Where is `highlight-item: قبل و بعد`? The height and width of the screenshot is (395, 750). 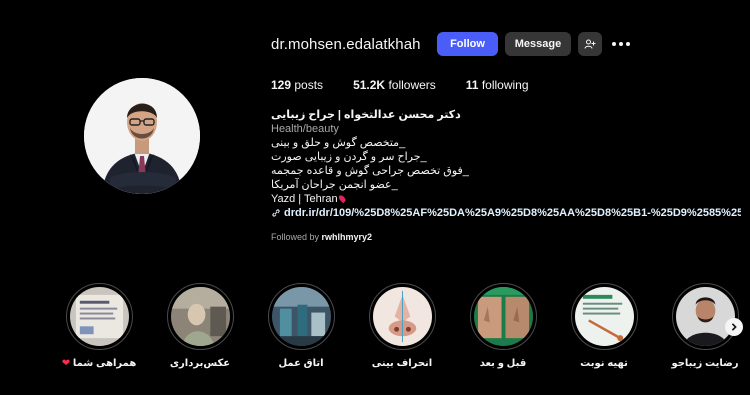 highlight-item: قبل و بعد is located at coordinates (503, 326).